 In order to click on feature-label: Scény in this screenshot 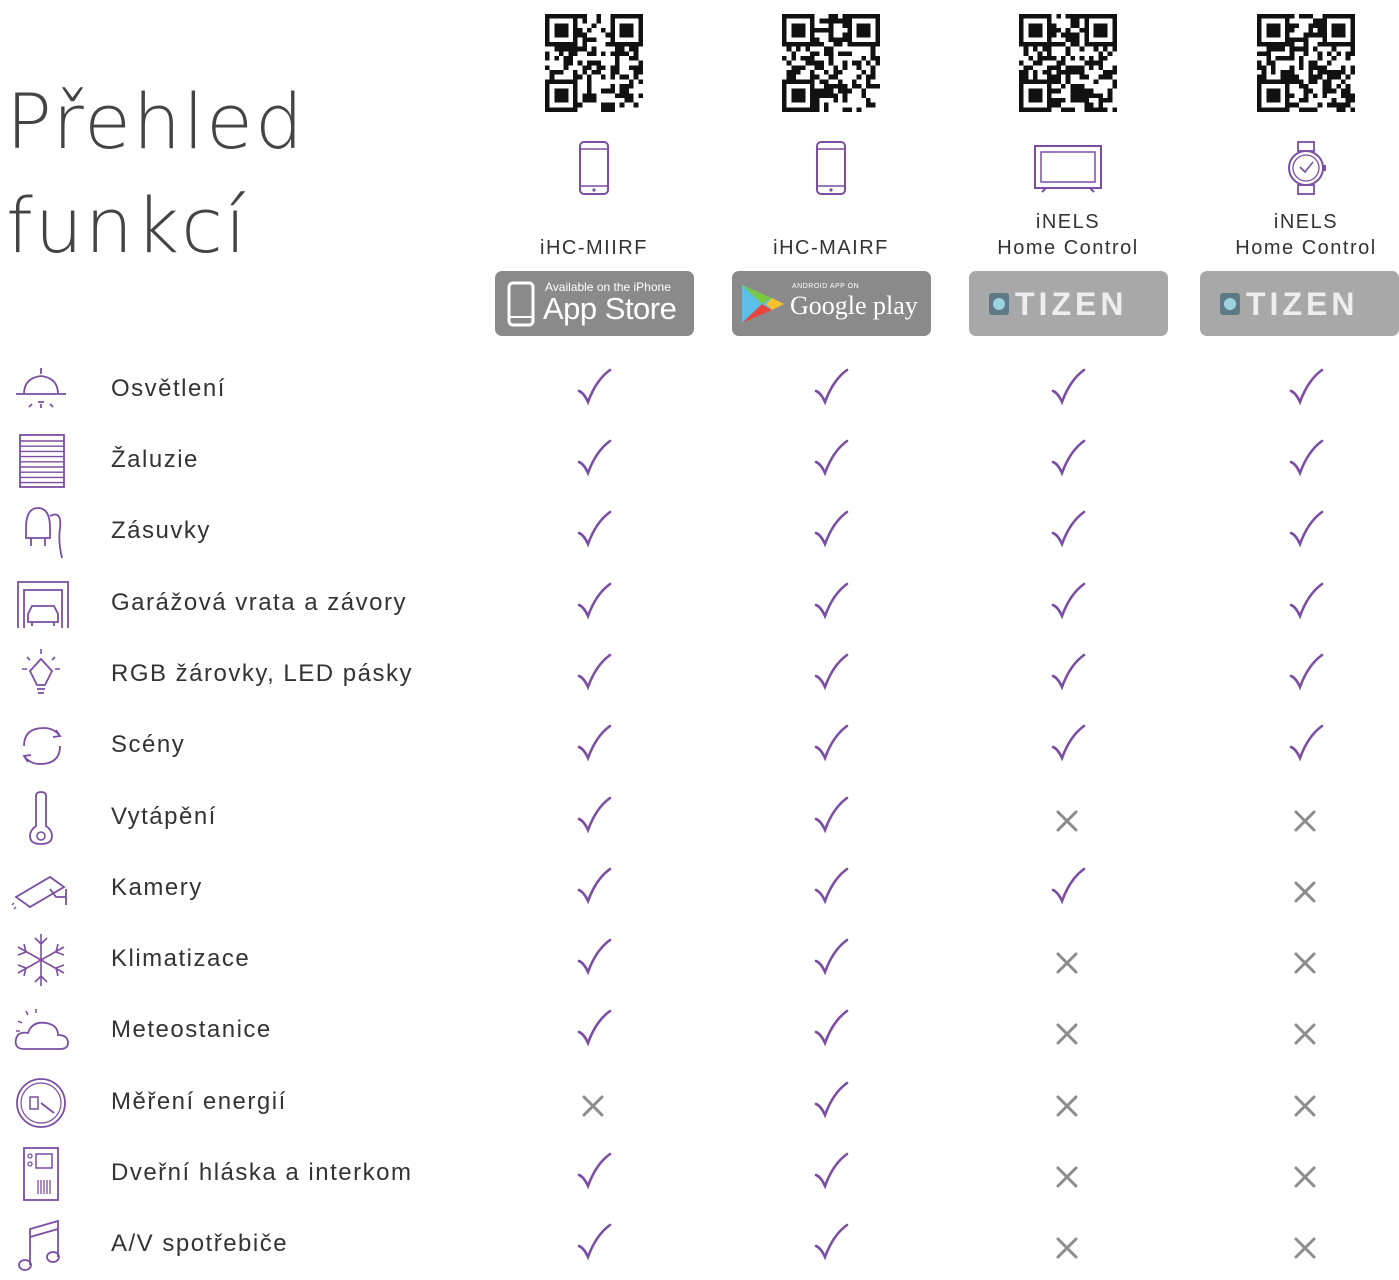, I will do `click(148, 744)`.